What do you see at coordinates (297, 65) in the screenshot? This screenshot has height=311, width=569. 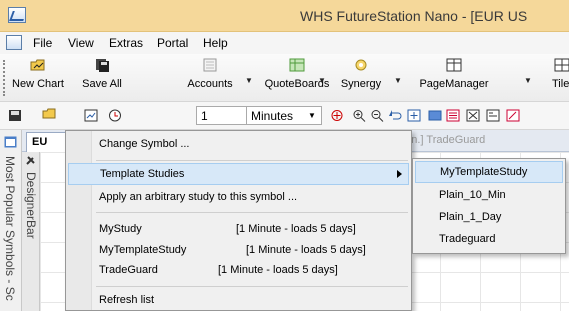 I see `quoteboards-icon` at bounding box center [297, 65].